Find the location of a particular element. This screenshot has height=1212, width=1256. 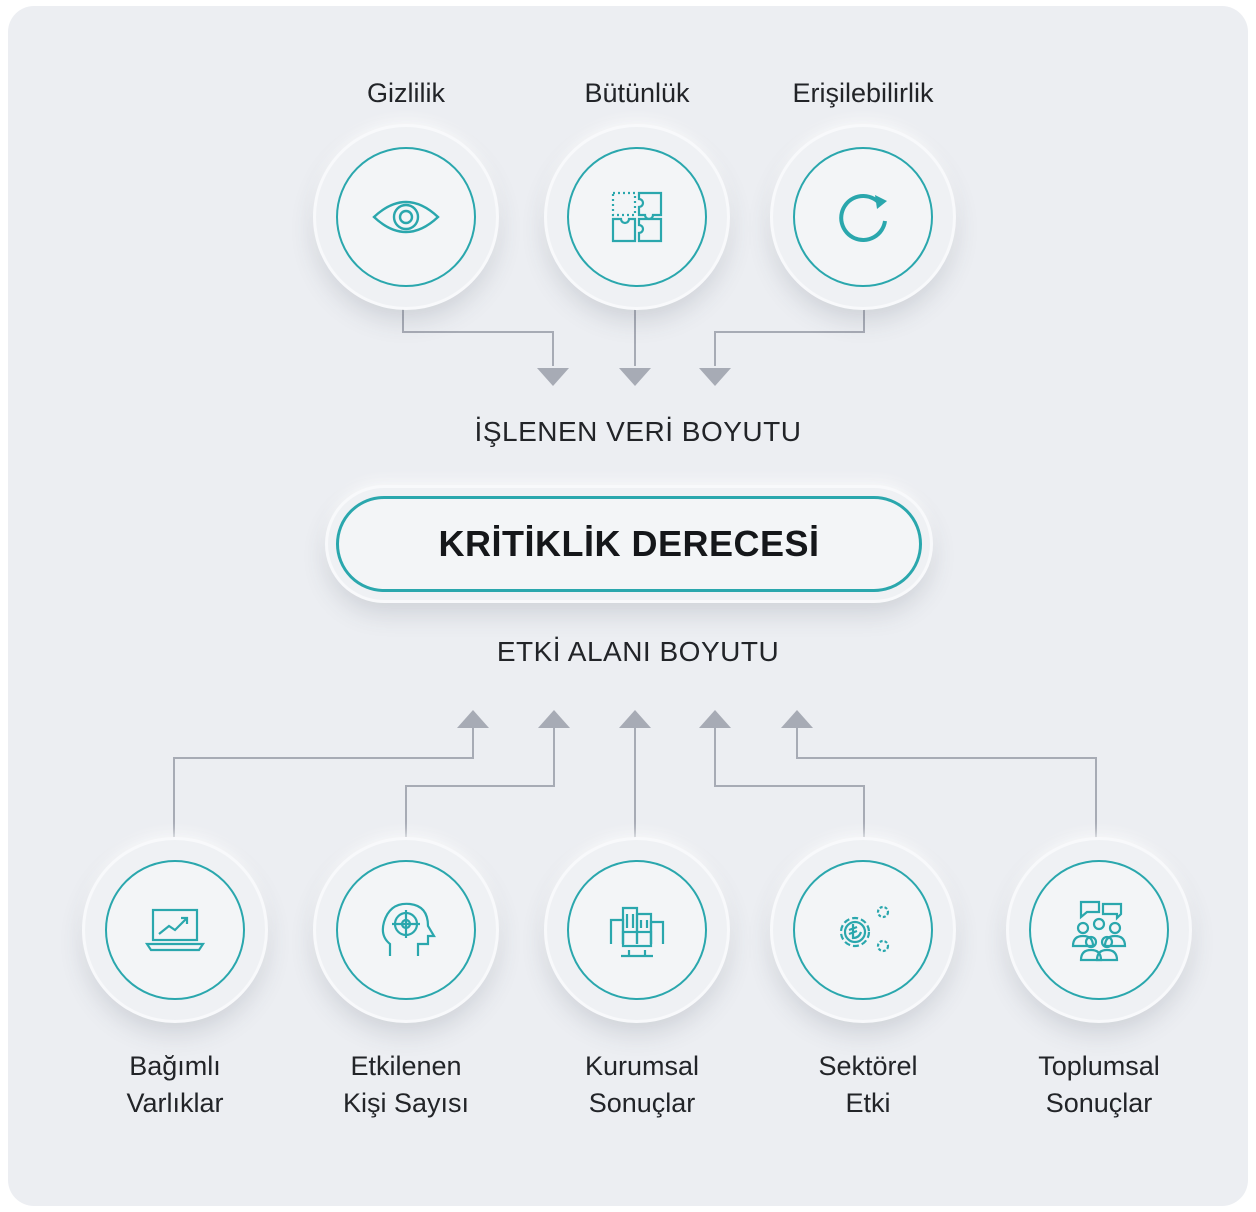

node-bagimli-varliklar is located at coordinates (175, 930).